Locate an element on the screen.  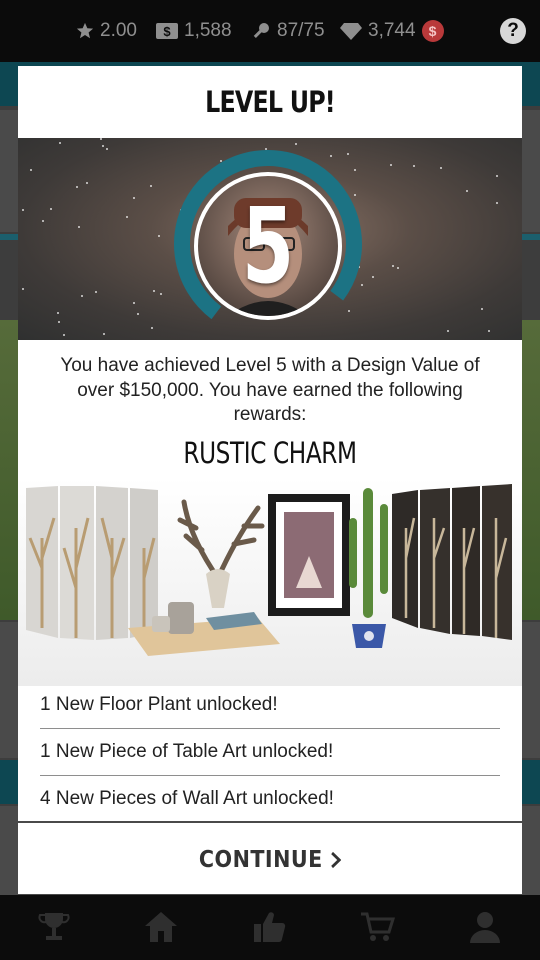
key-icon is located at coordinates (261, 30).